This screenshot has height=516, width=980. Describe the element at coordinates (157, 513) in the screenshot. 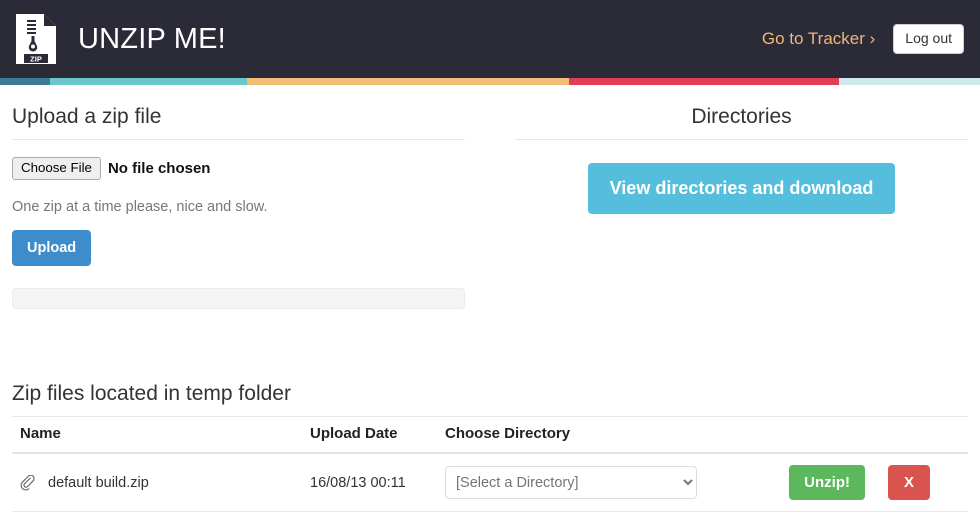

I see `cell-name: Exam Module Admin Skin.zip` at that location.